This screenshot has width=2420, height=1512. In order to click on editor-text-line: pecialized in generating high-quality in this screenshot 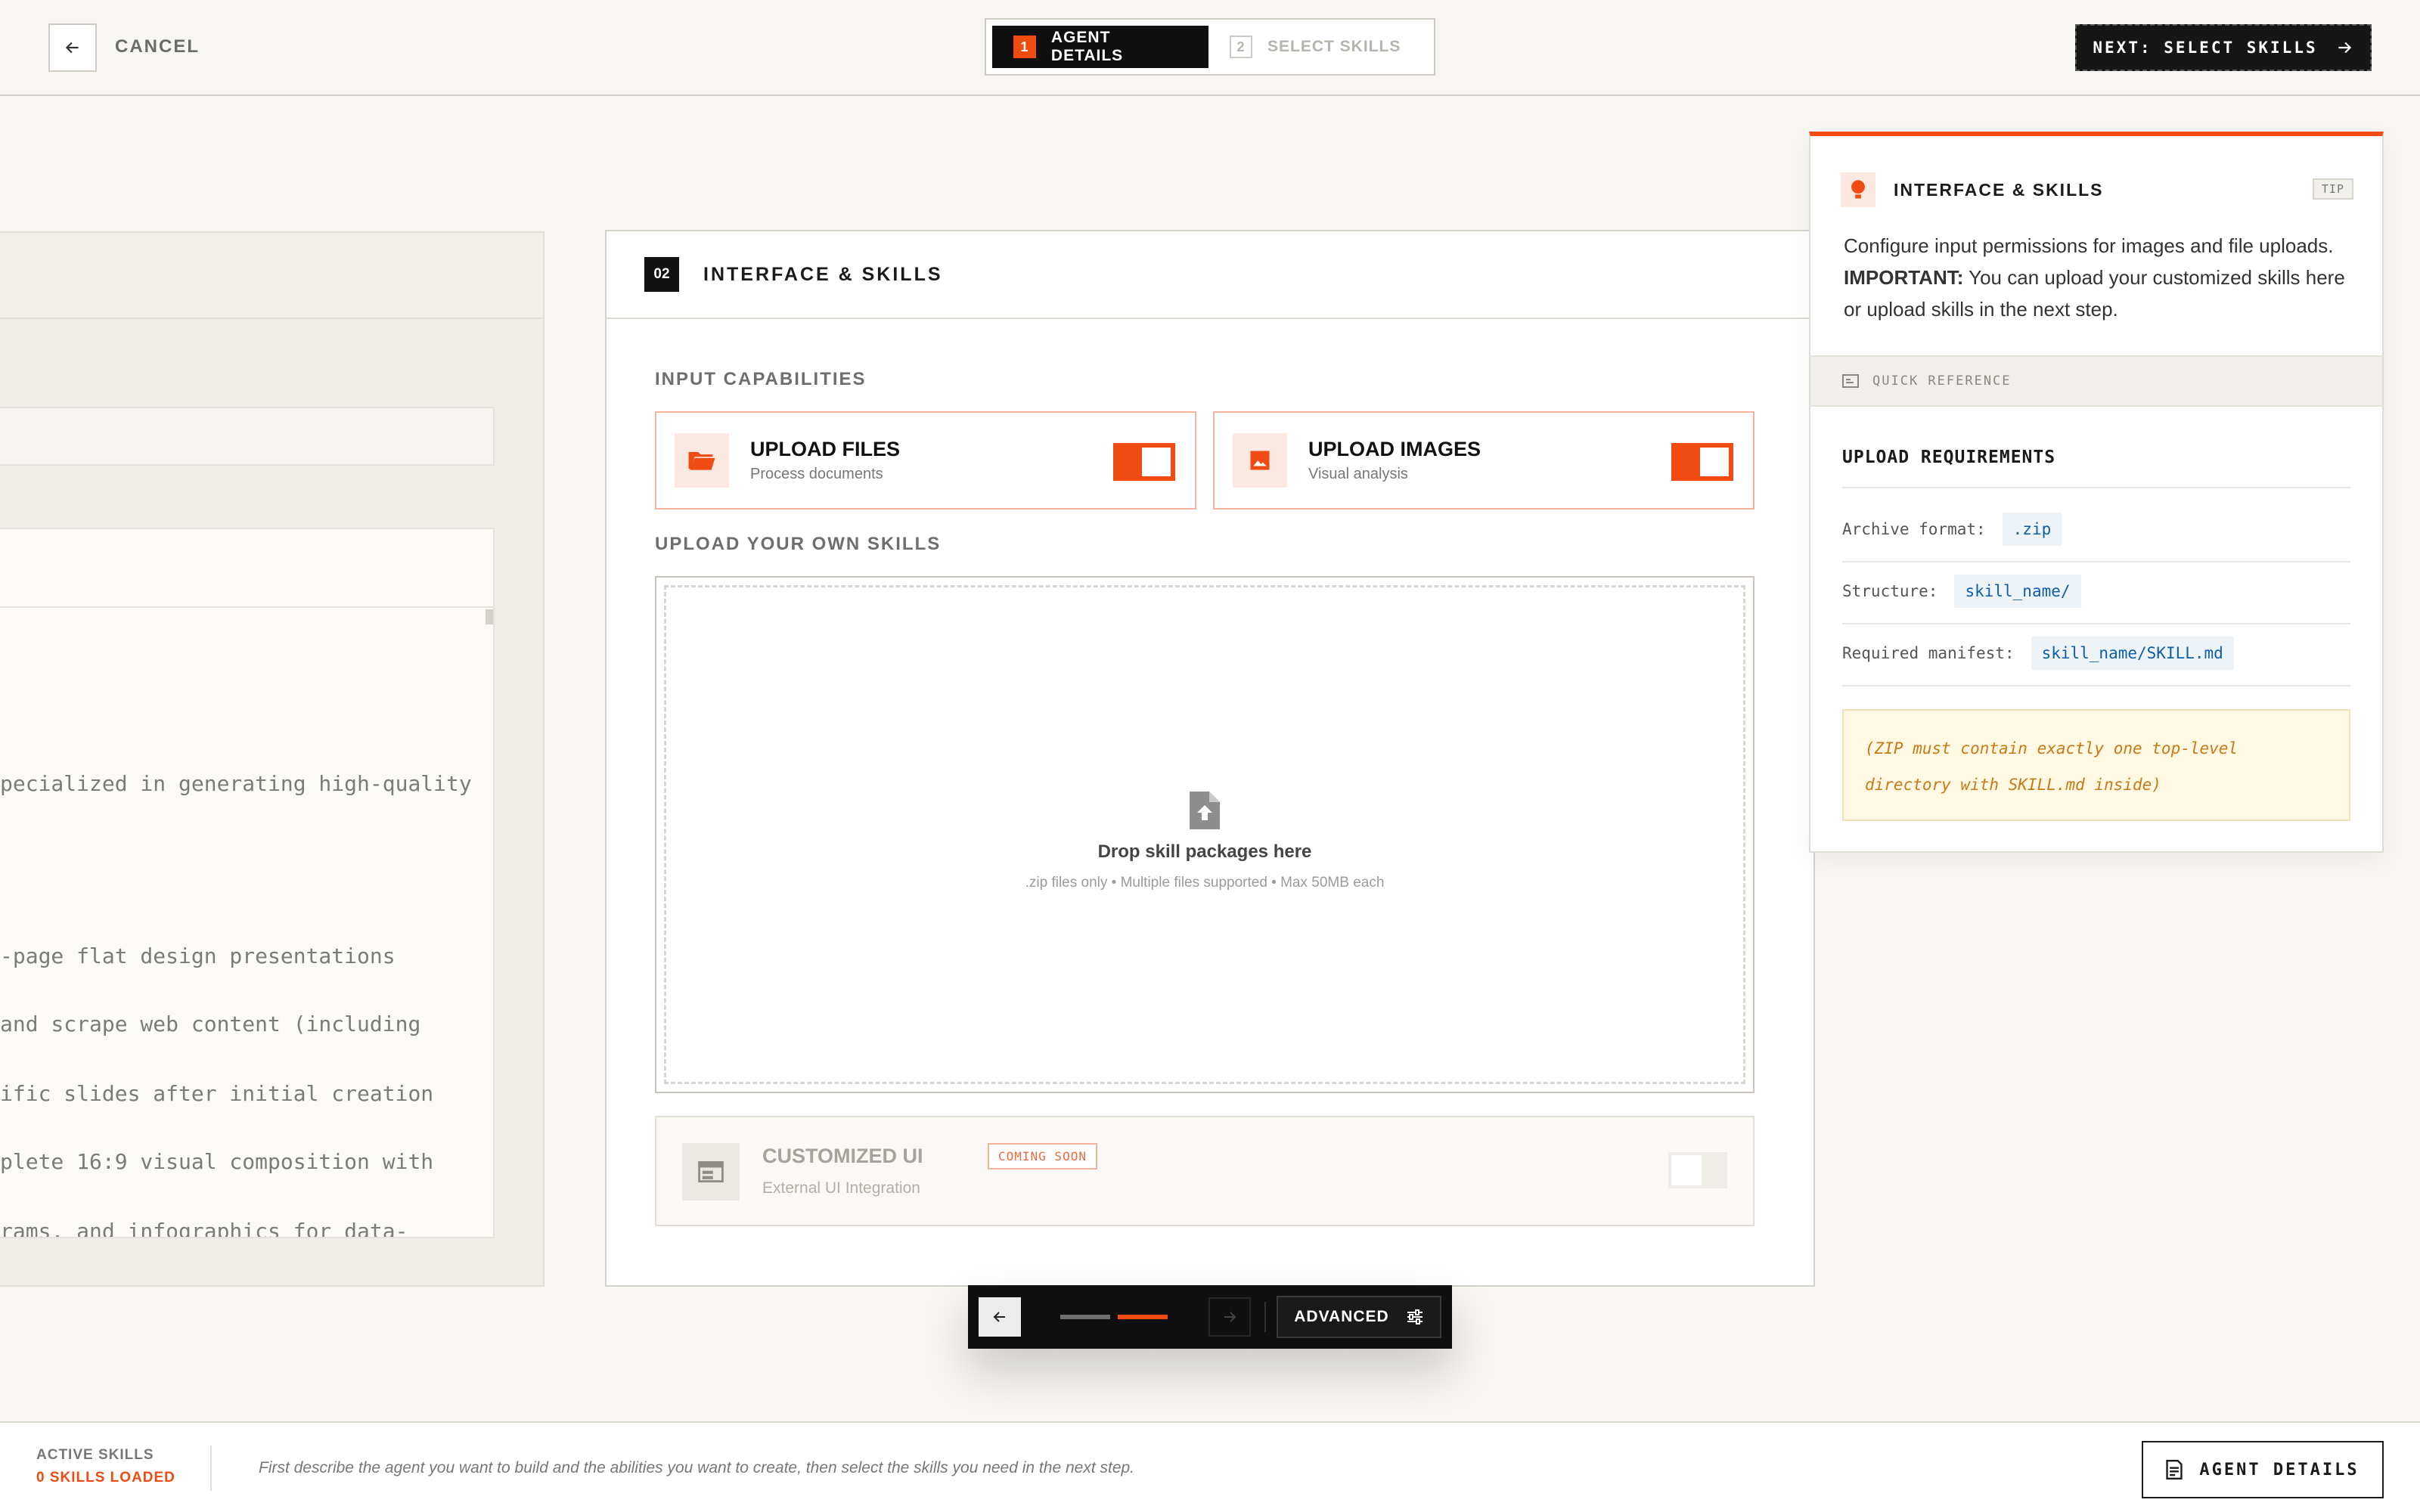, I will do `click(236, 783)`.